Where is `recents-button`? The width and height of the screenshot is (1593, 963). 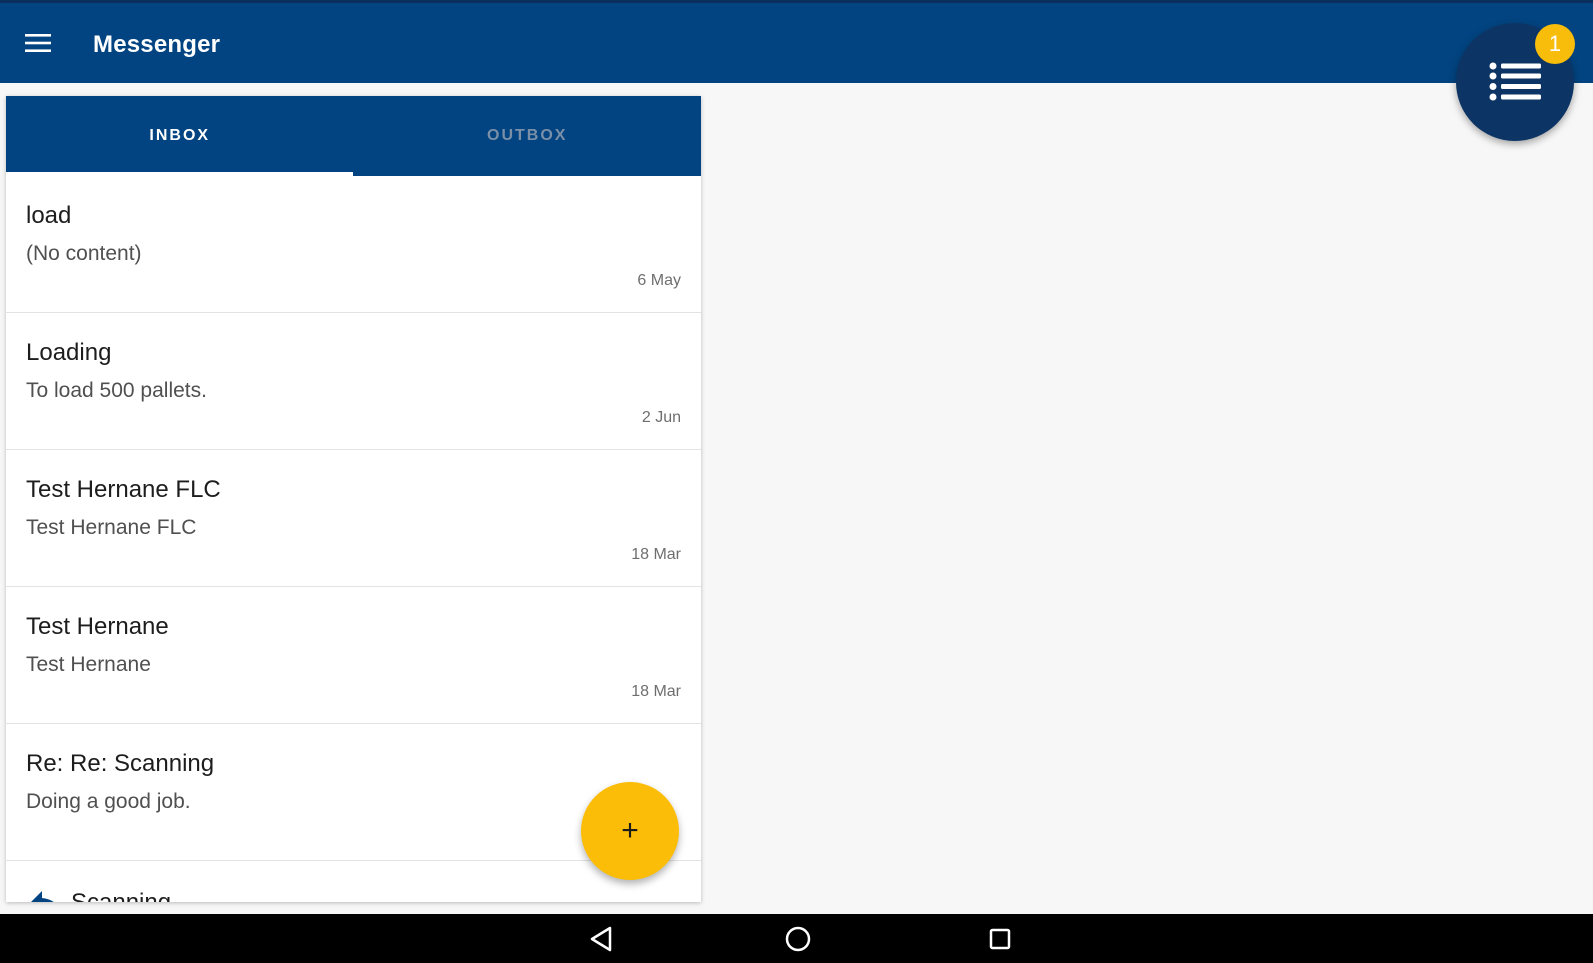 recents-button is located at coordinates (1000, 939).